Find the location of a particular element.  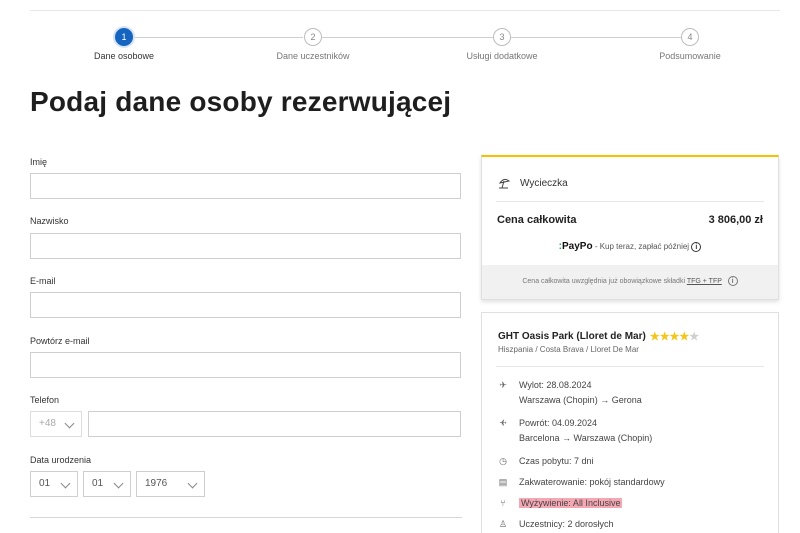

last-name-label: Nazwisko is located at coordinates (49, 221).